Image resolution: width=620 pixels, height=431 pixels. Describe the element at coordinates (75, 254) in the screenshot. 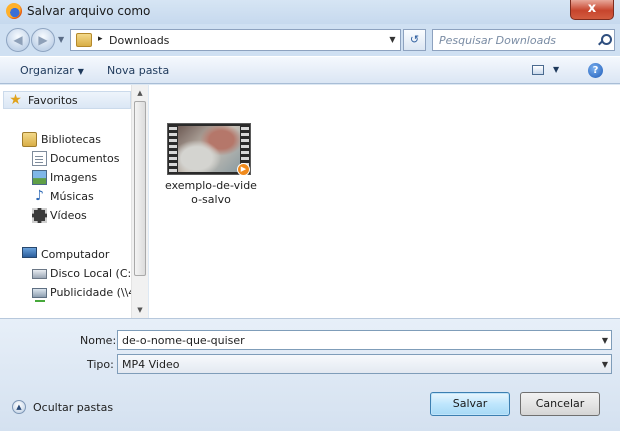

I see `nav-item-label: Computador` at that location.